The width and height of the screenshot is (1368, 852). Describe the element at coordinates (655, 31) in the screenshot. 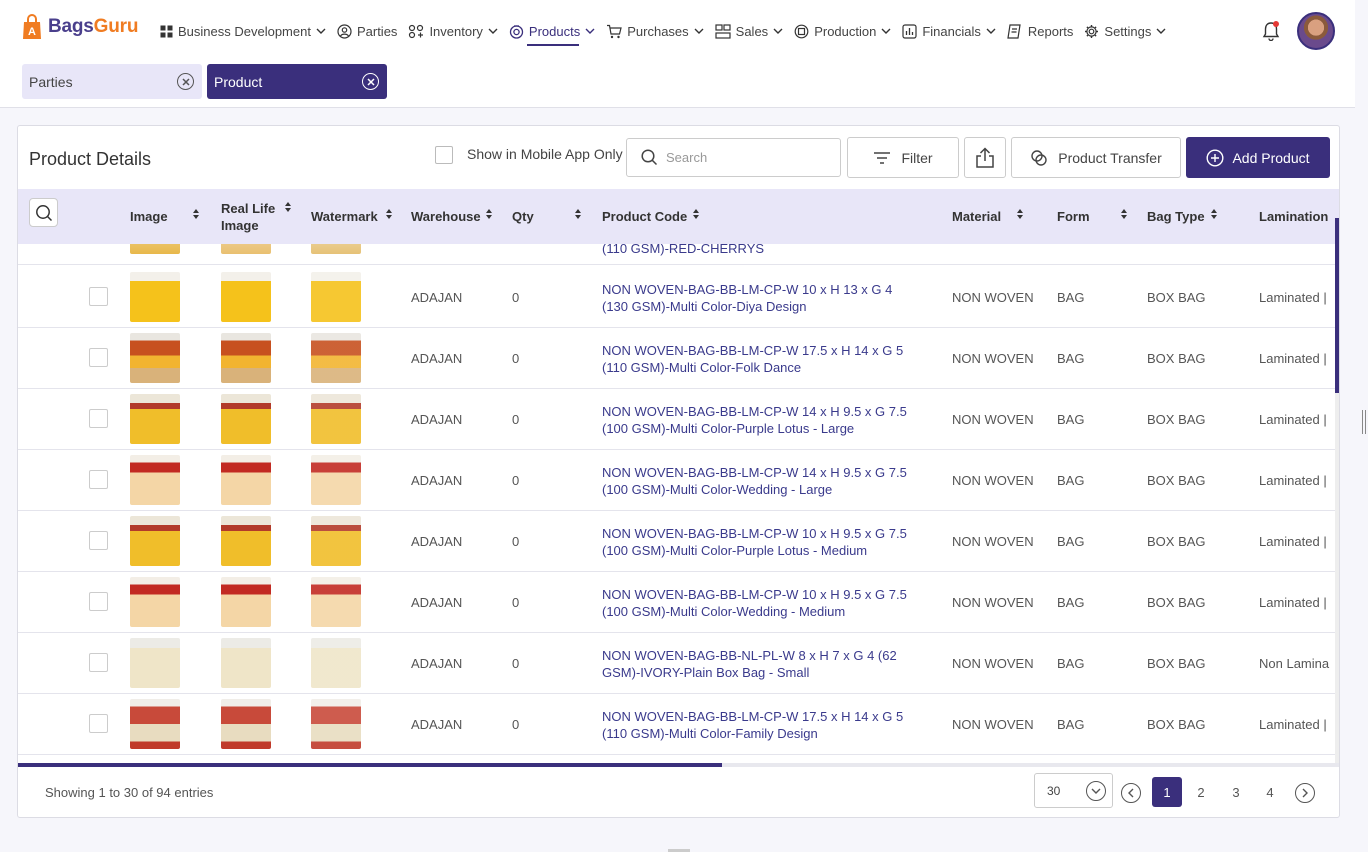

I see `nav-item-purchases: Purchases` at that location.